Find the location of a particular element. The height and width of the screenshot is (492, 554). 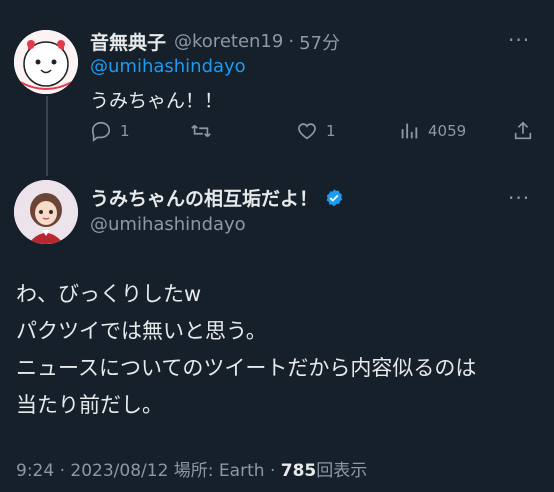

main-header: うみちゃんの相互垢だよ！ is located at coordinates (217, 197).